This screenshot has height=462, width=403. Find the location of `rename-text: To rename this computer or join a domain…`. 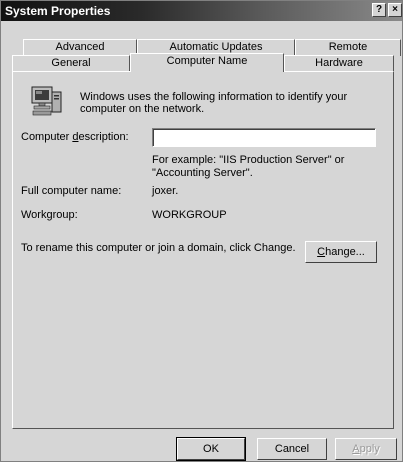

rename-text: To rename this computer or join a domain… is located at coordinates (158, 248).